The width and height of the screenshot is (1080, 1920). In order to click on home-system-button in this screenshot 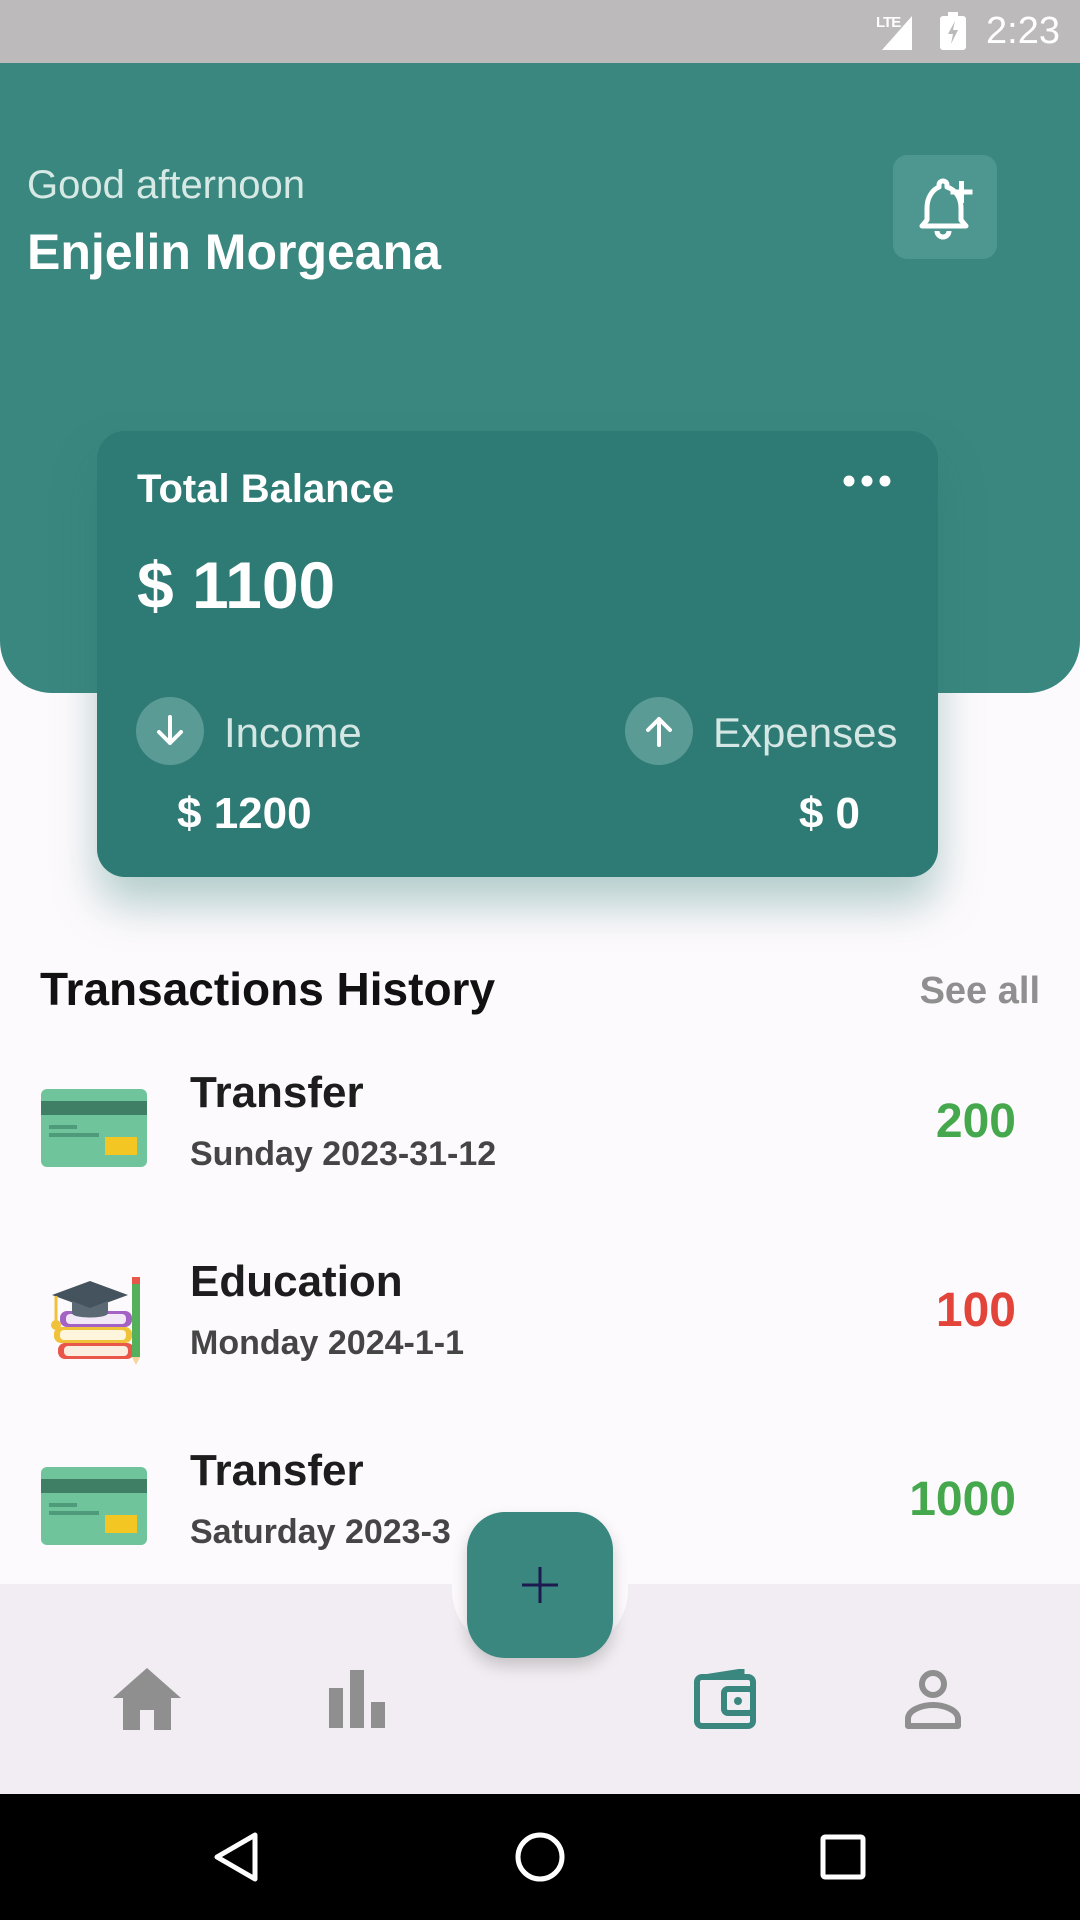, I will do `click(540, 1857)`.